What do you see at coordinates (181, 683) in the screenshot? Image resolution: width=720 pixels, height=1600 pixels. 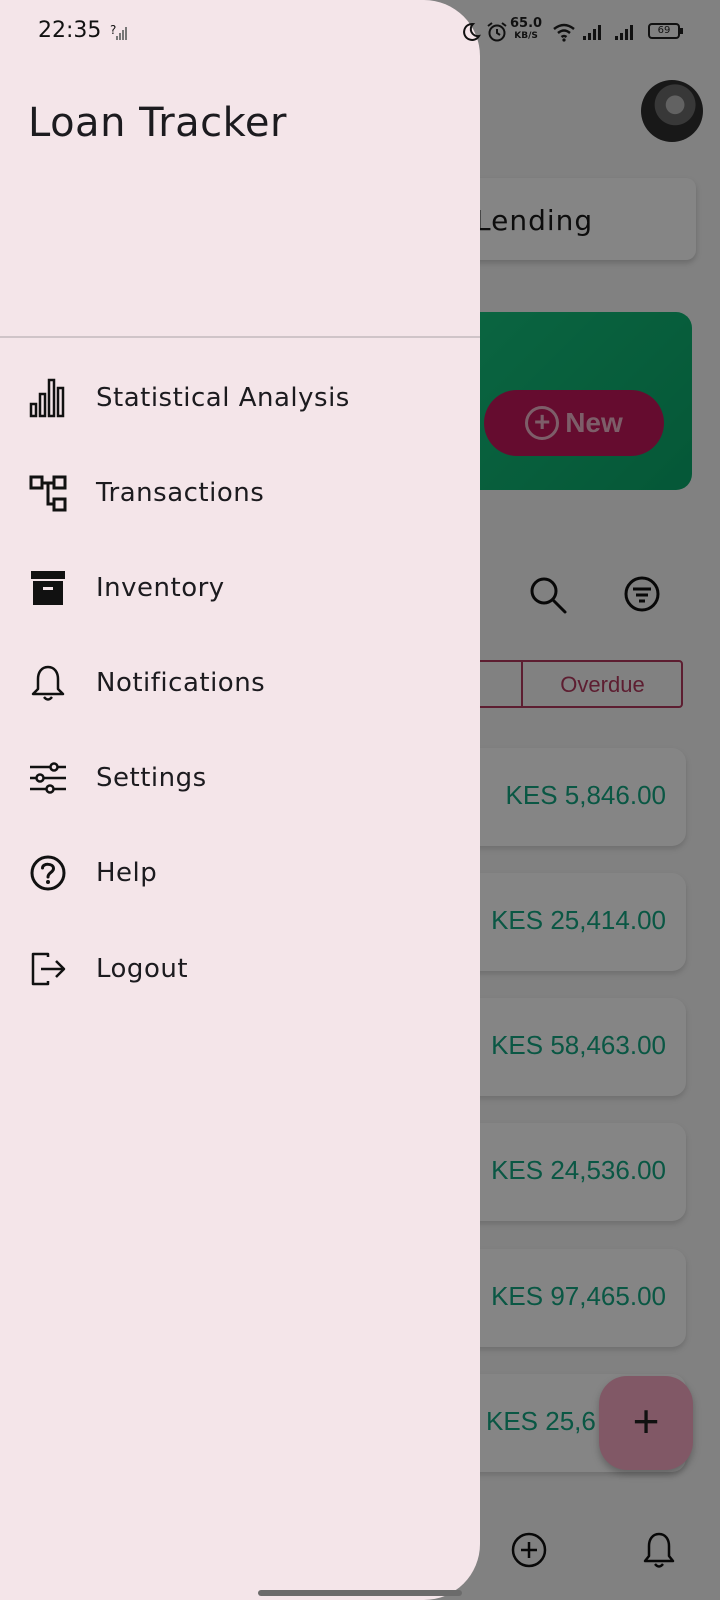 I see `menu-label: Notifications` at bounding box center [181, 683].